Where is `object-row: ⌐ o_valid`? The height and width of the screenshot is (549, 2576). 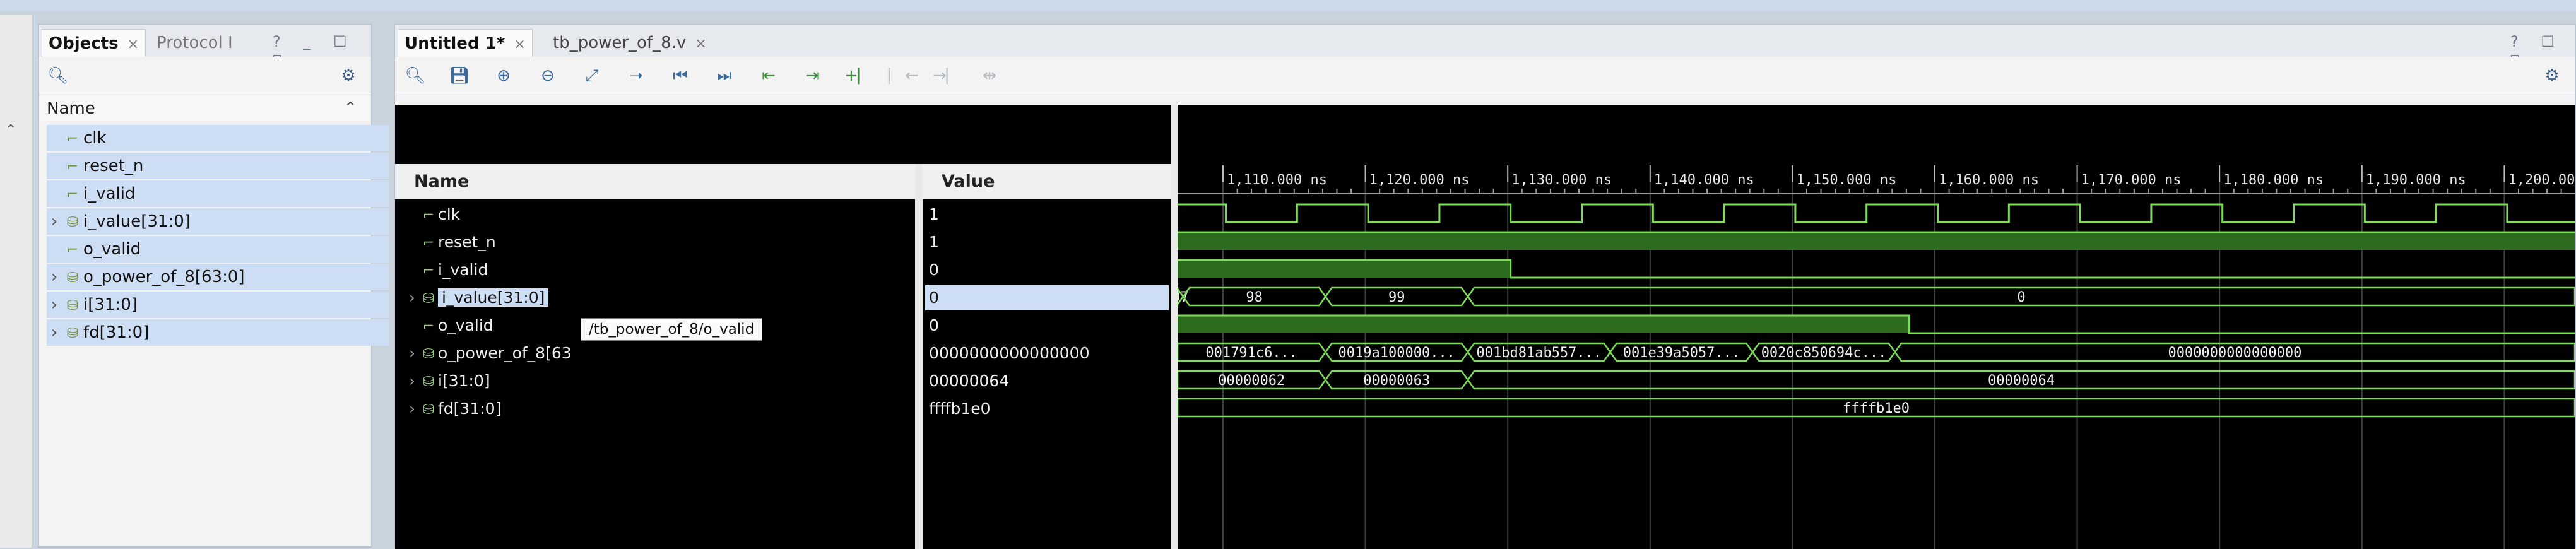
object-row: ⌐ o_valid is located at coordinates (218, 249).